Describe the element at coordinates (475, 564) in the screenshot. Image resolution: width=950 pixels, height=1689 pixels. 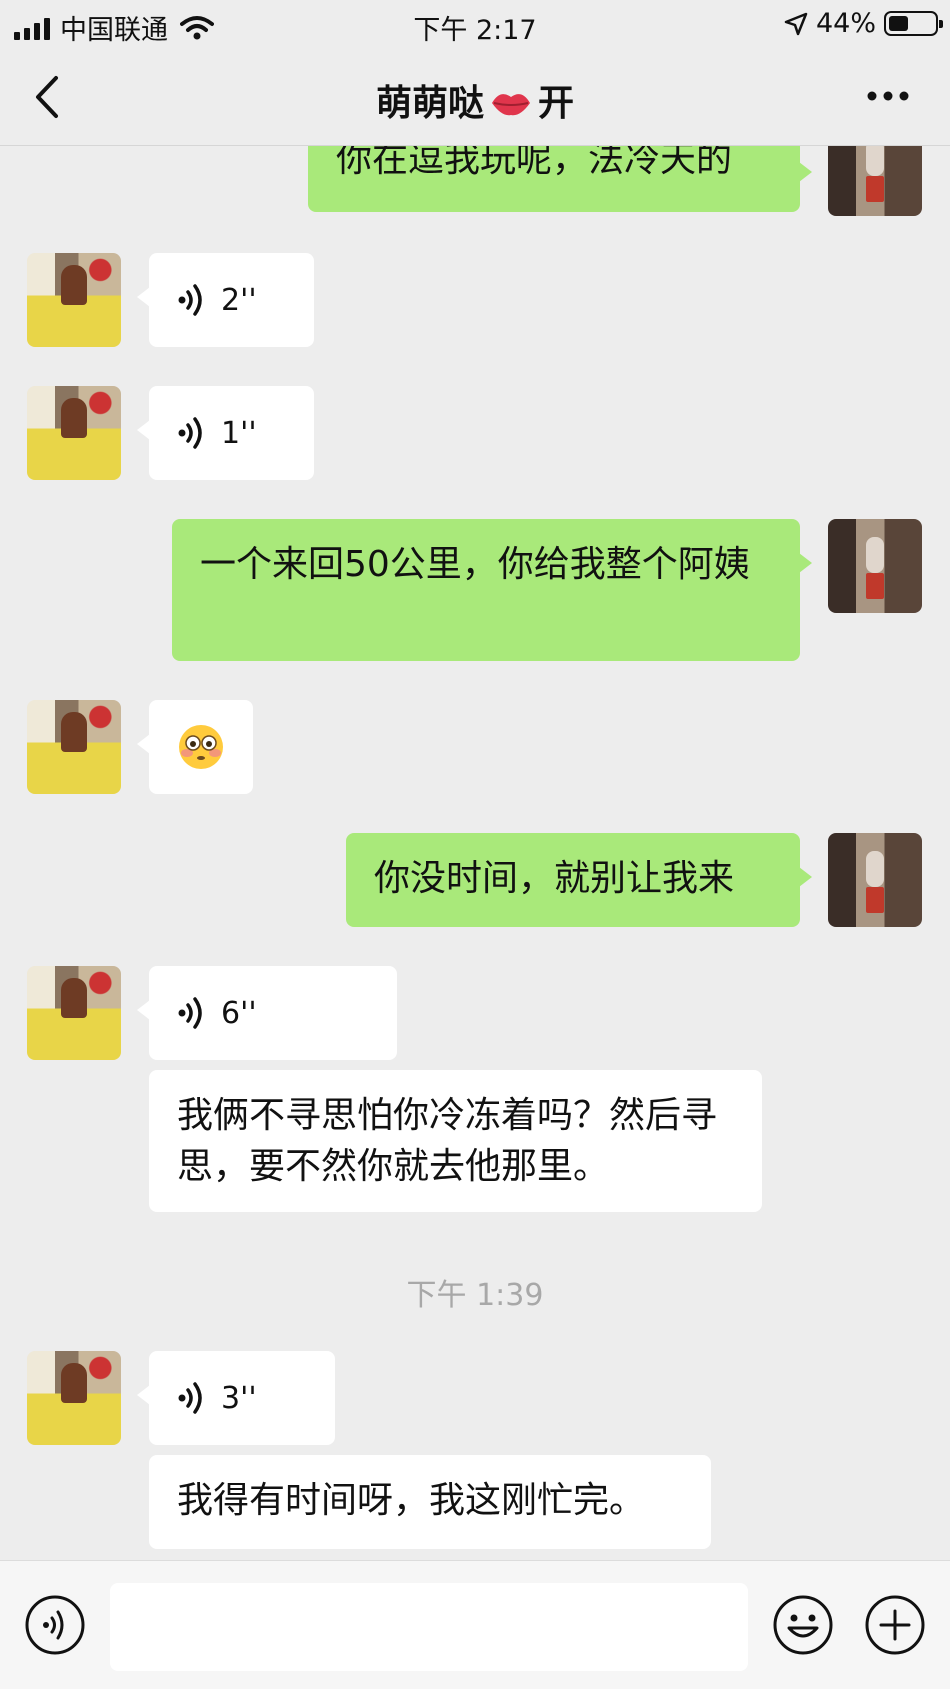
I see `message-text: 一个来回50公里，你给我整个阿姨` at that location.